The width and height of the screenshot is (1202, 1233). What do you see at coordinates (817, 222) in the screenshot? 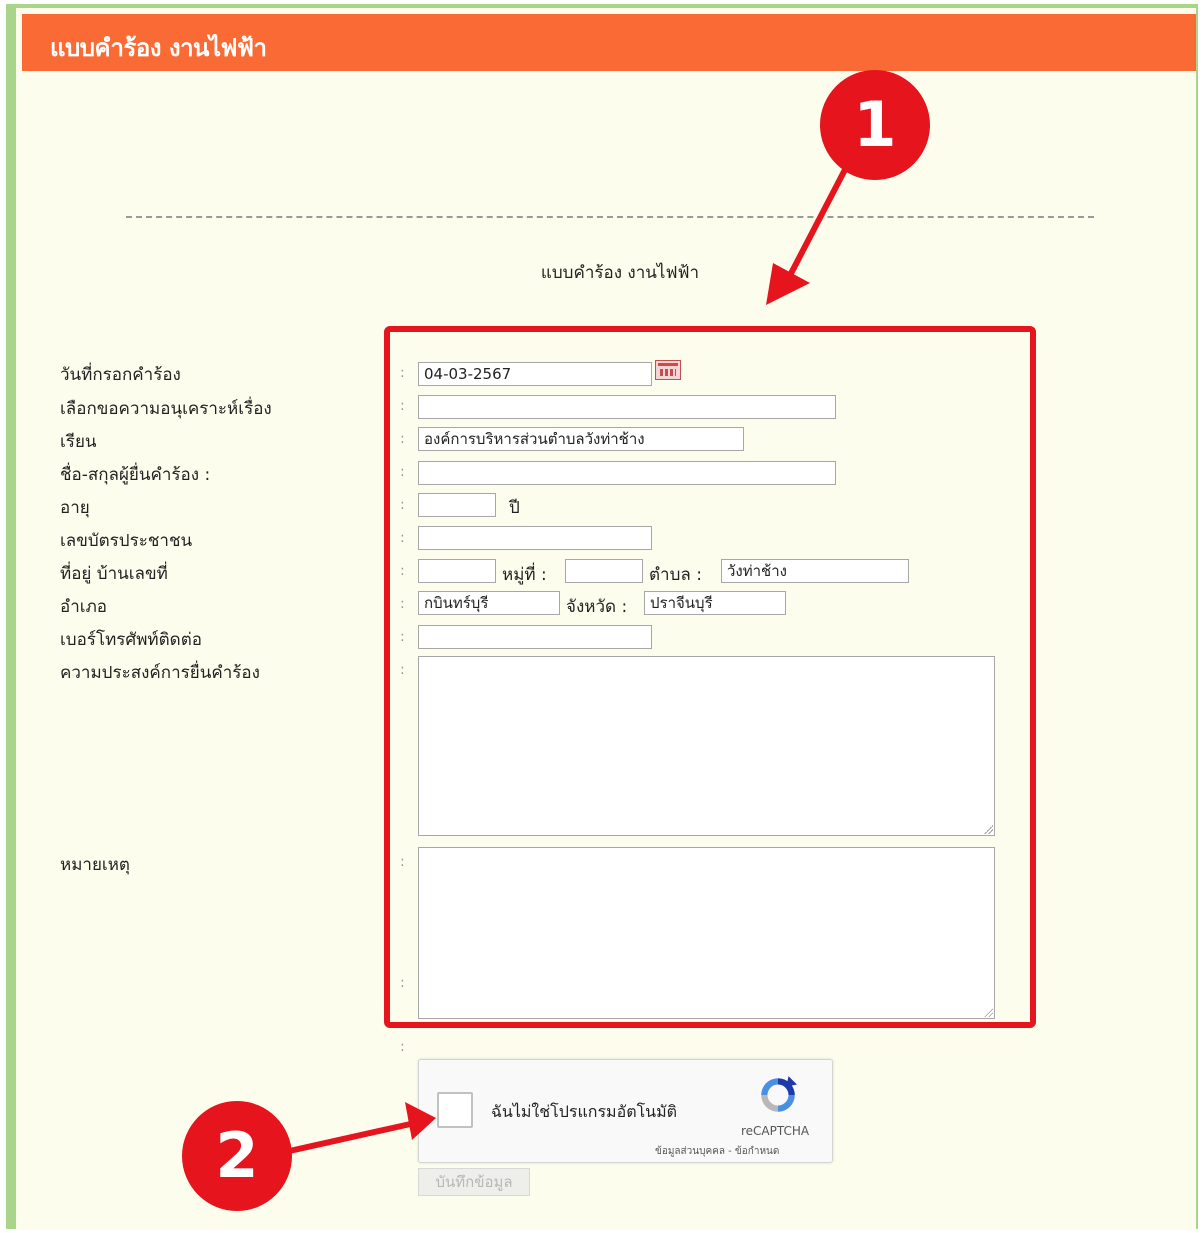
I see `arrow-1-line` at bounding box center [817, 222].